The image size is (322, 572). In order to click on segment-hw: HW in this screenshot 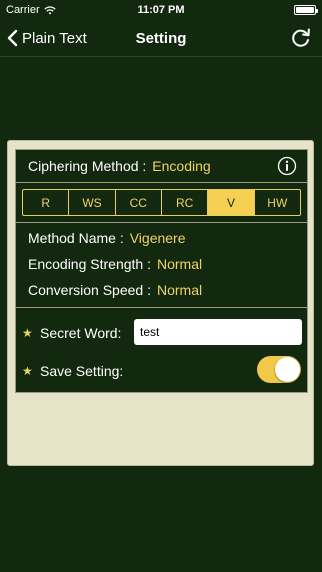, I will do `click(277, 202)`.